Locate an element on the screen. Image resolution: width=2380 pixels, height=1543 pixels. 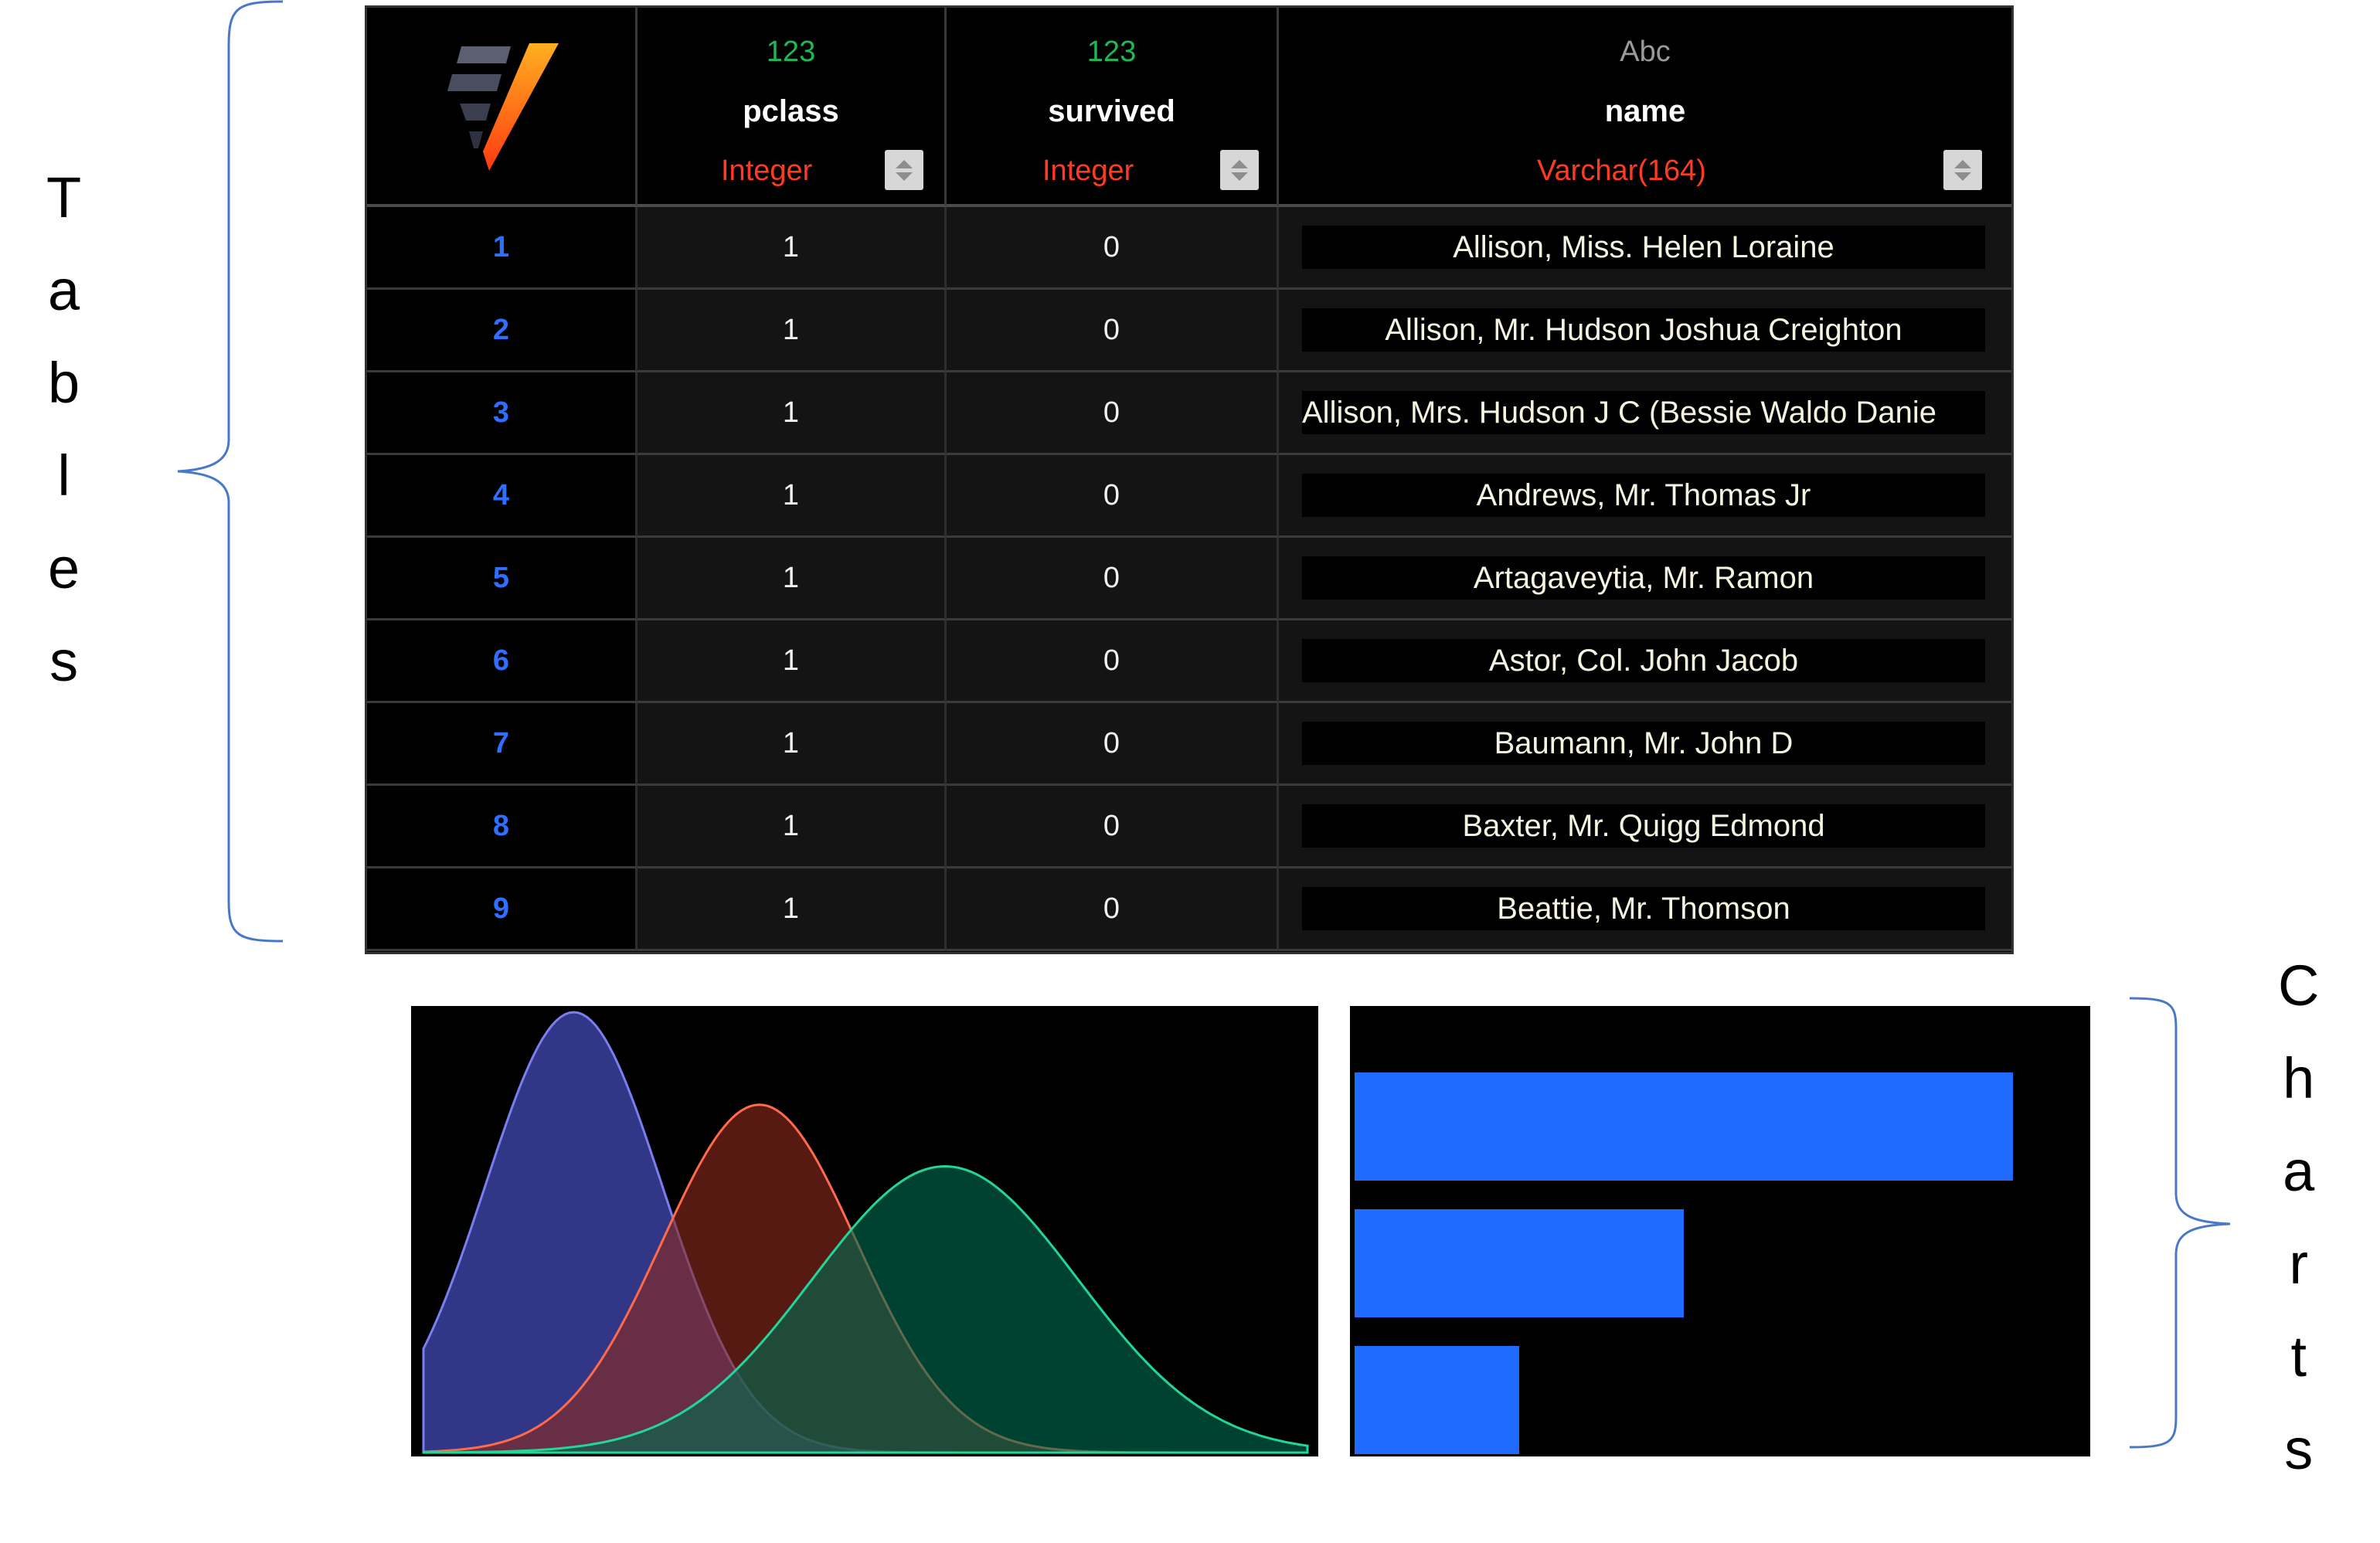
letter: l is located at coordinates (64, 476).